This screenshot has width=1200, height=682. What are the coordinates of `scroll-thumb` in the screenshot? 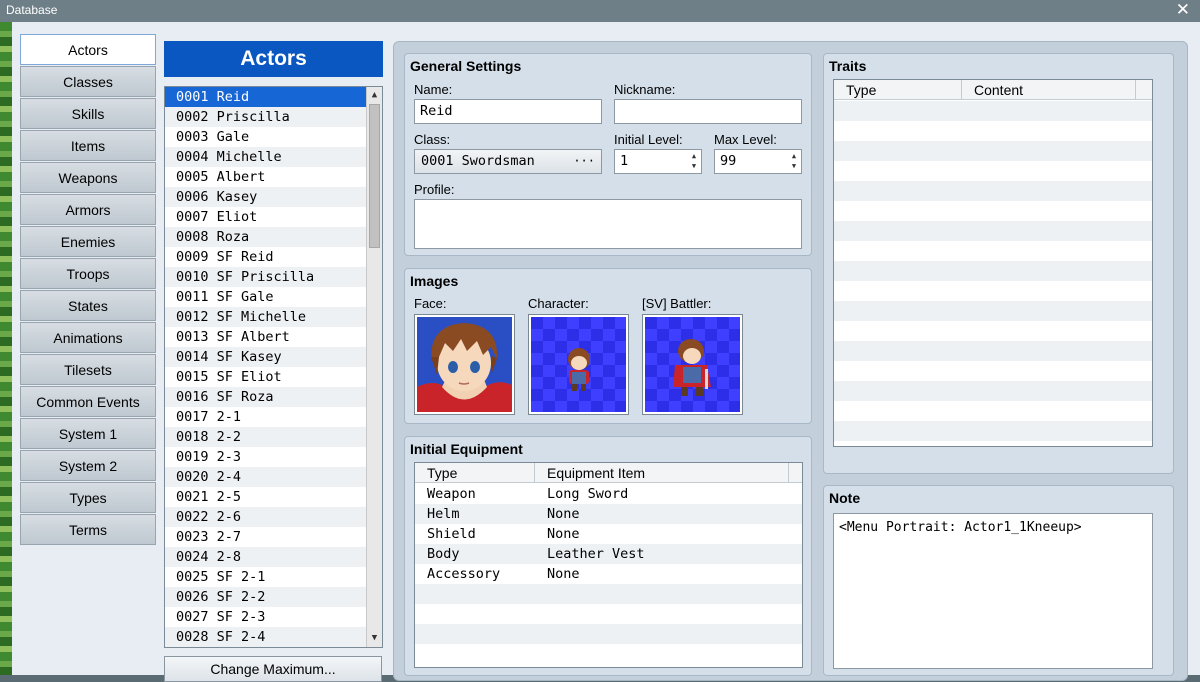 It's located at (374, 176).